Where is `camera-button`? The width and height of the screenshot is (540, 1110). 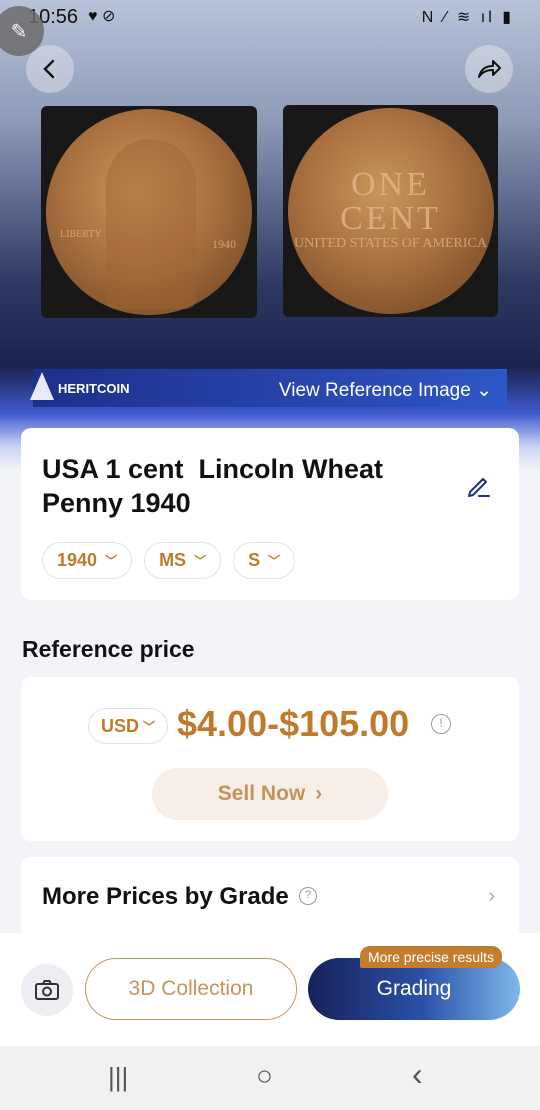 camera-button is located at coordinates (47, 990).